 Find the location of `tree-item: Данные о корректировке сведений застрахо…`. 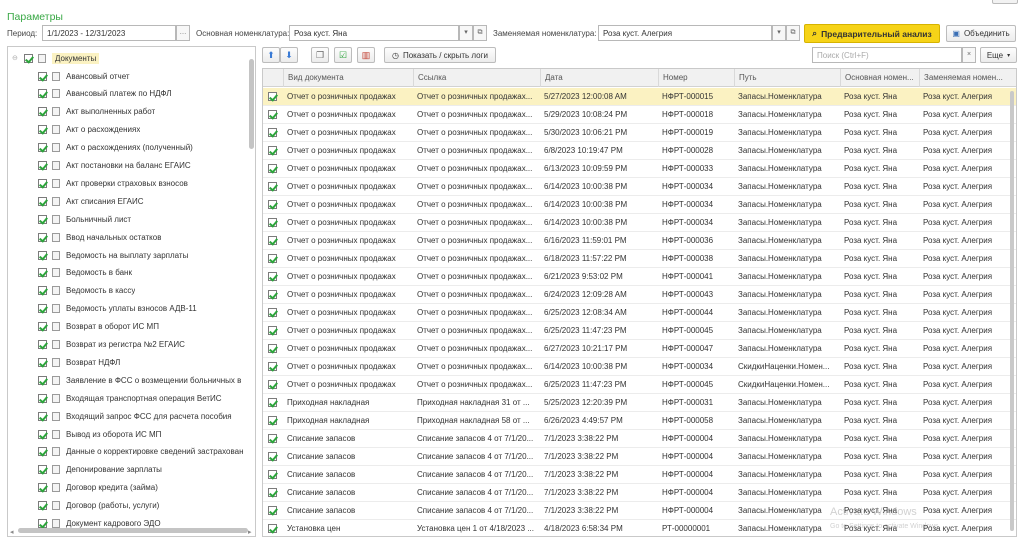

tree-item: Данные о корректировке сведений застрахо… is located at coordinates (128, 452).